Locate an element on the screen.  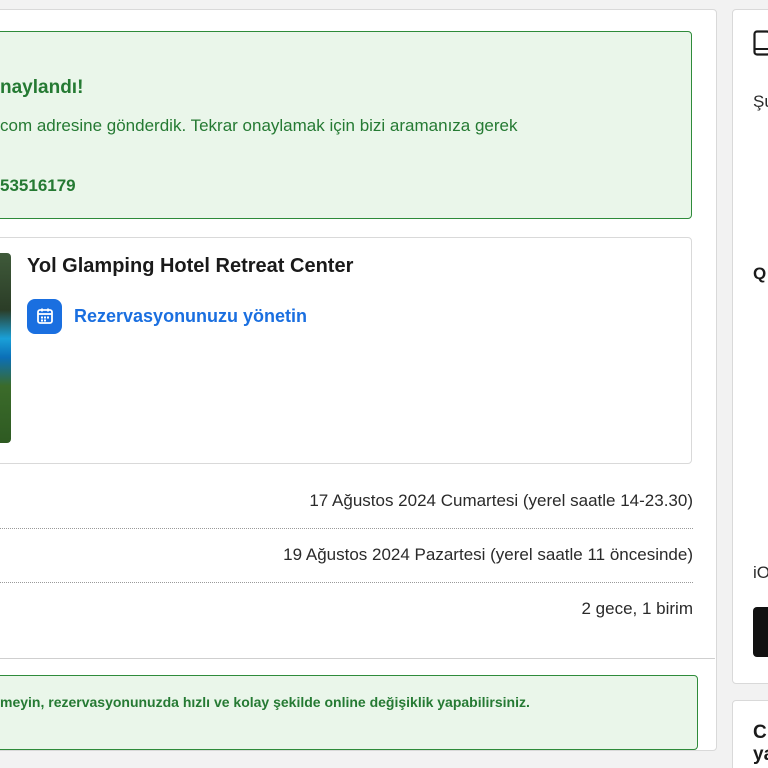
hotel-photo is located at coordinates (5, 348).